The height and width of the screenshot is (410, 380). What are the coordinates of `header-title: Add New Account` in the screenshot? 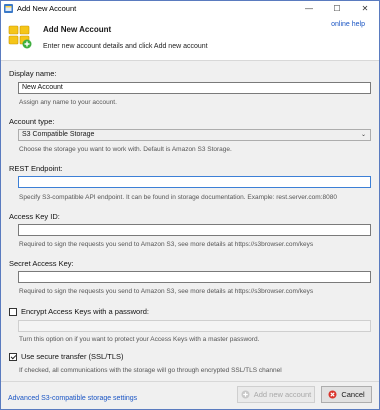 It's located at (77, 29).